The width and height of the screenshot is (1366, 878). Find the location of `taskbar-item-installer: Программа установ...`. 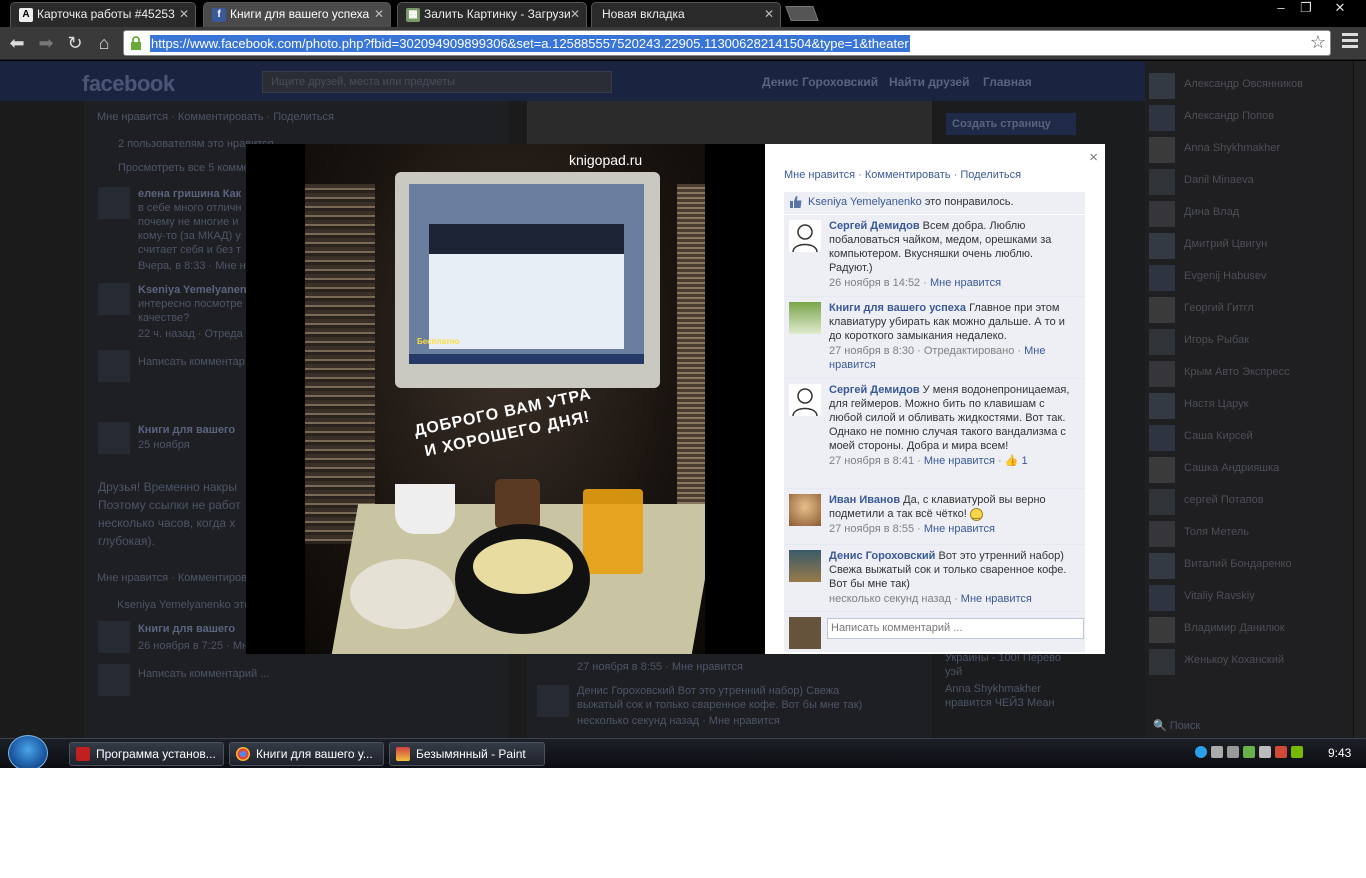

taskbar-item-installer: Программа установ... is located at coordinates (146, 754).